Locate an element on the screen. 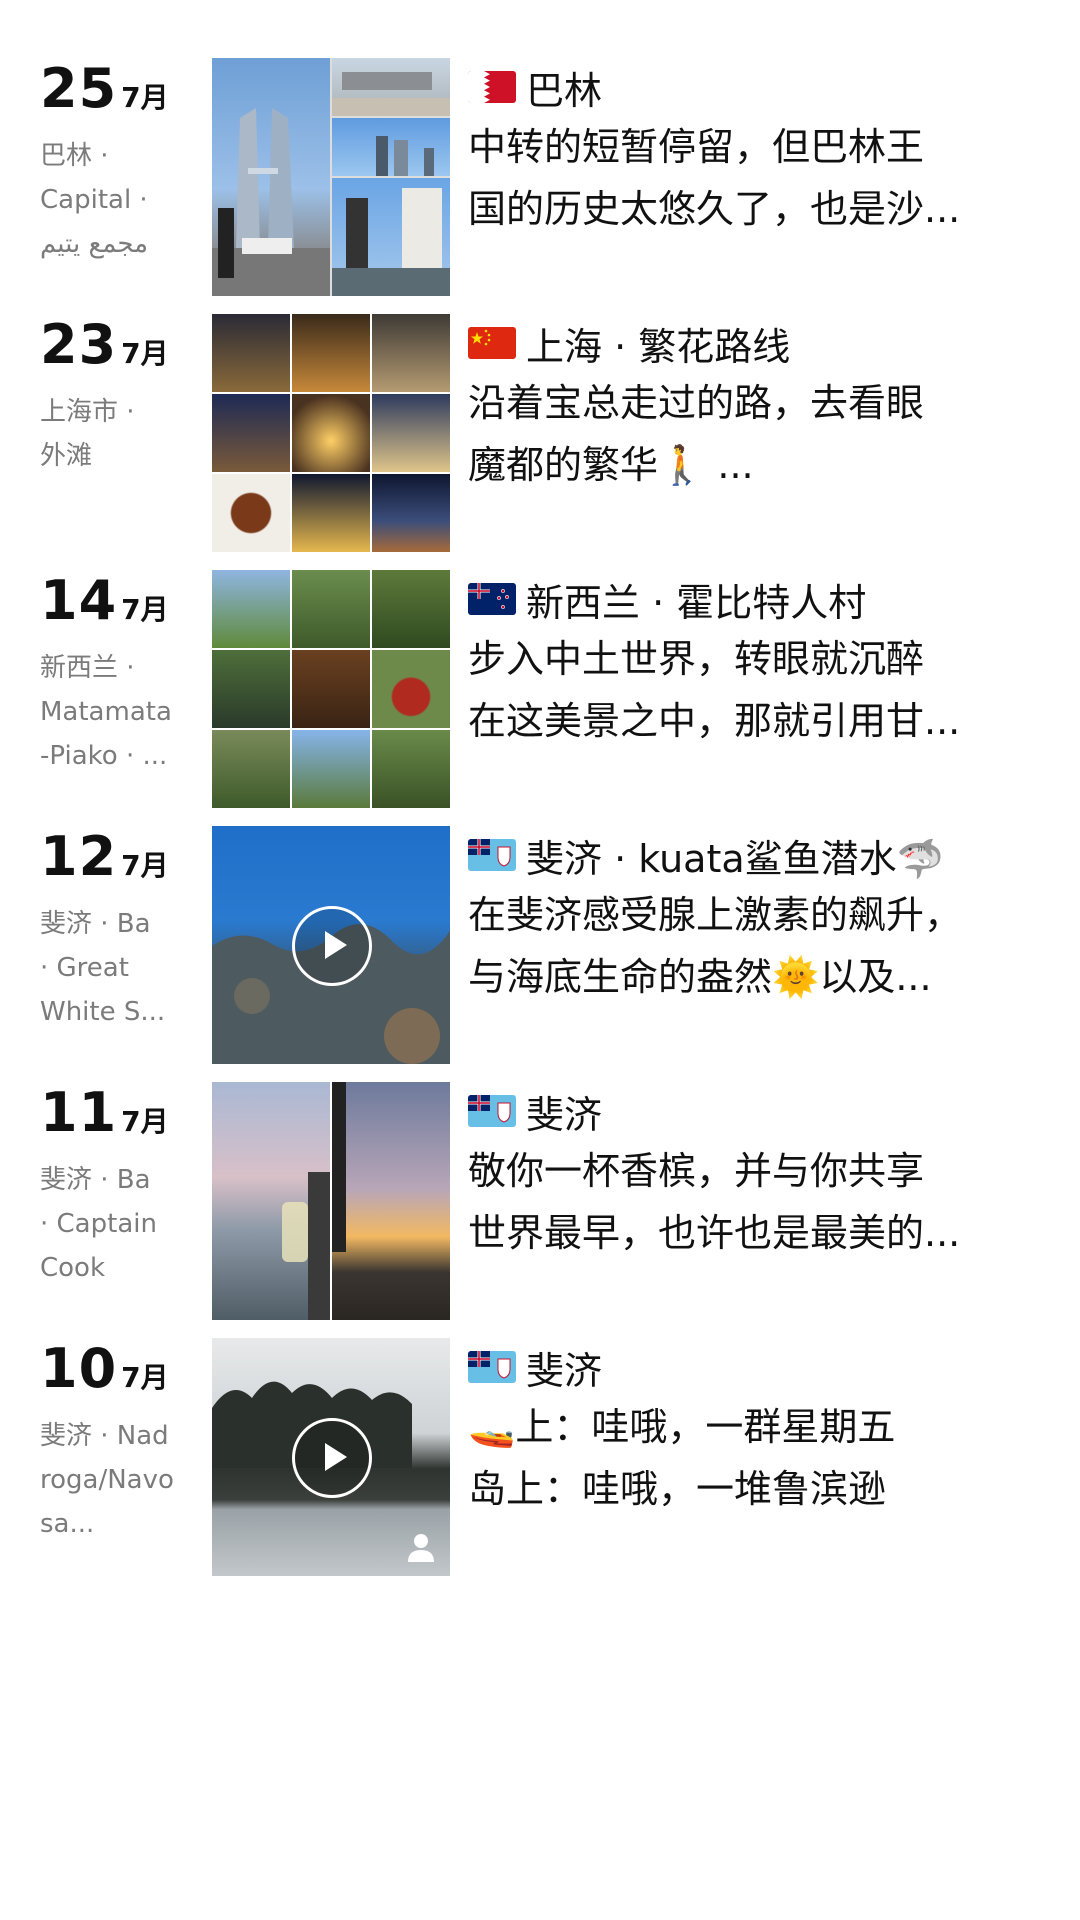 The height and width of the screenshot is (1920, 1080). bahrain-flag-icon is located at coordinates (492, 87).